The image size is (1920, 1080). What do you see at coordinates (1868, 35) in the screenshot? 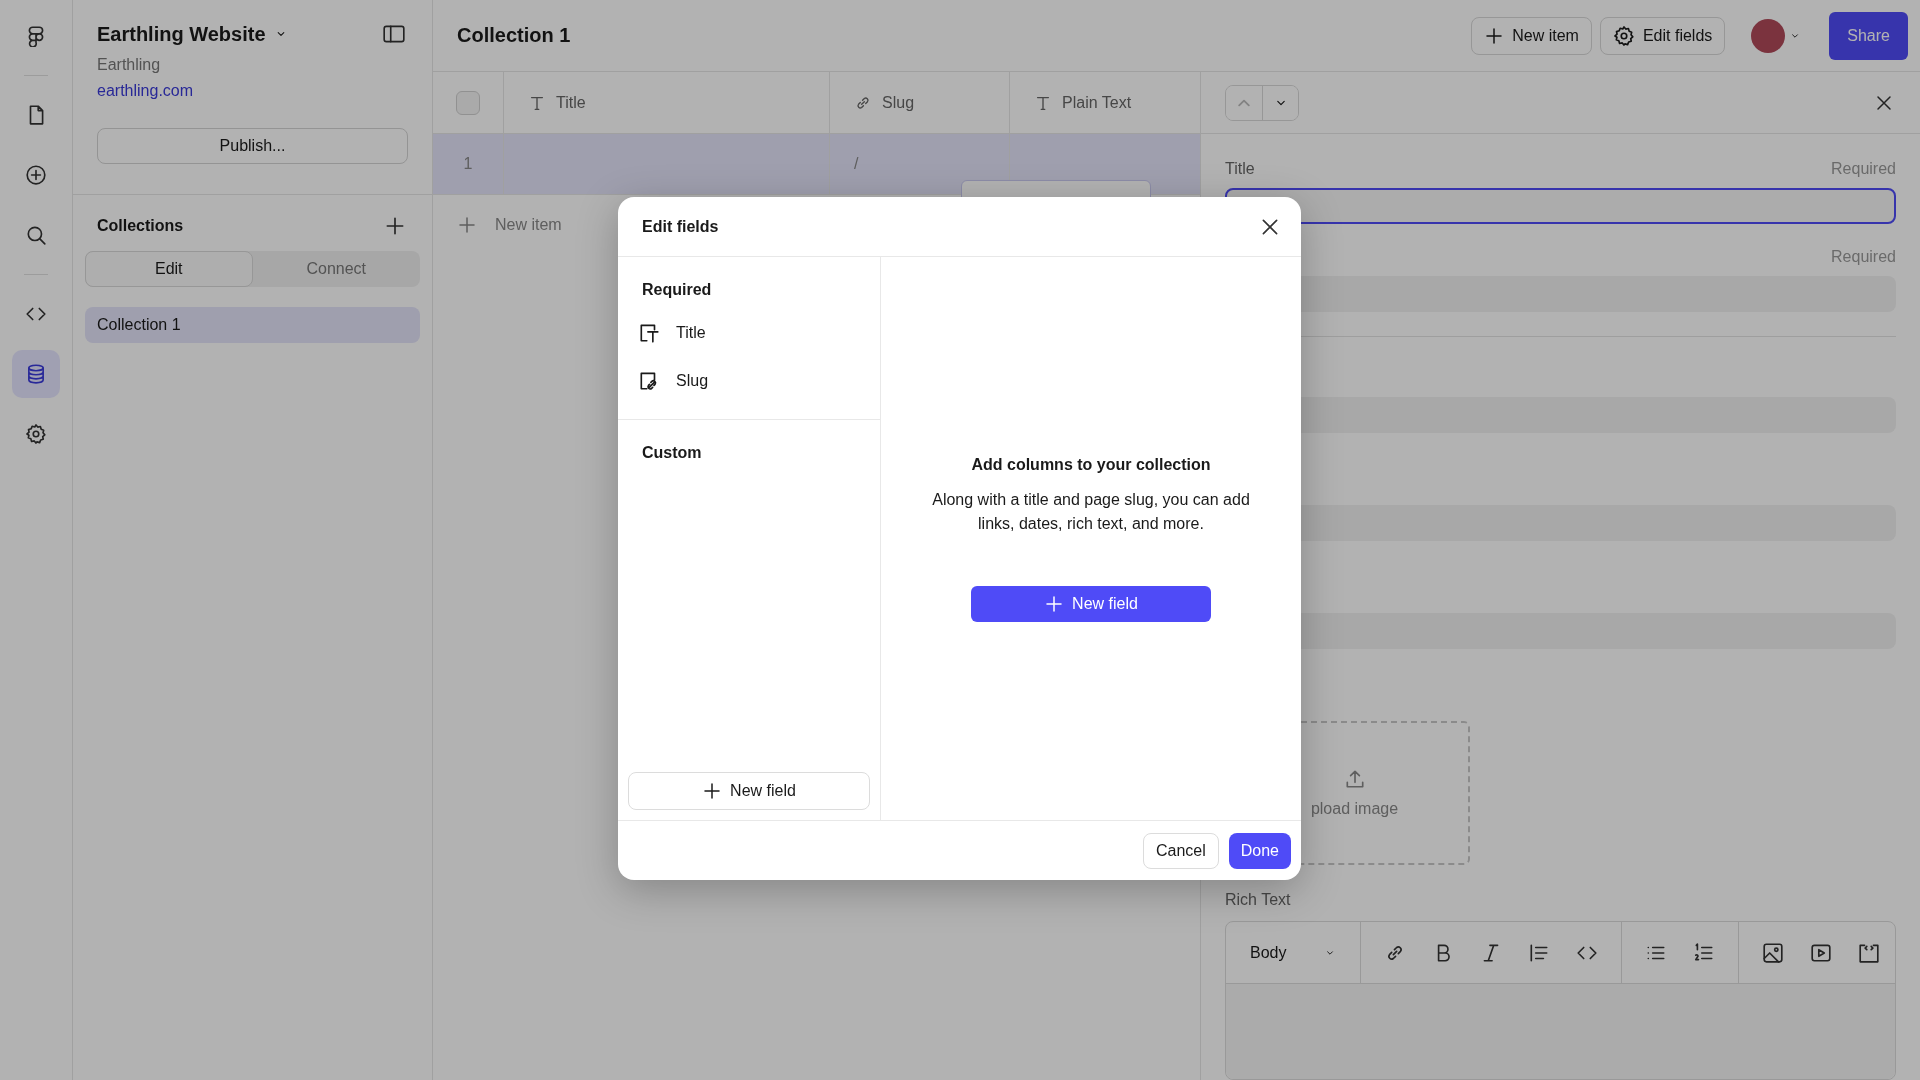
I see `share-button: Share` at bounding box center [1868, 35].